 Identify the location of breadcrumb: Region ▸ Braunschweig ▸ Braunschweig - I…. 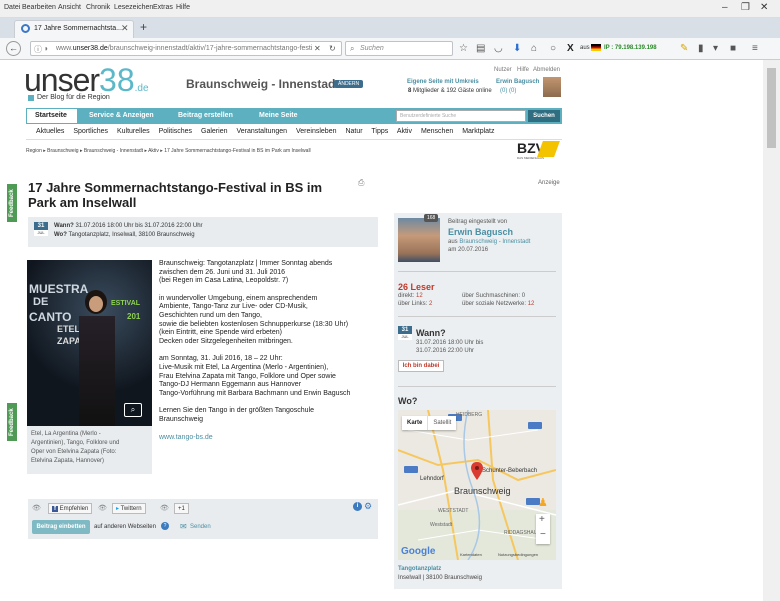
(168, 151).